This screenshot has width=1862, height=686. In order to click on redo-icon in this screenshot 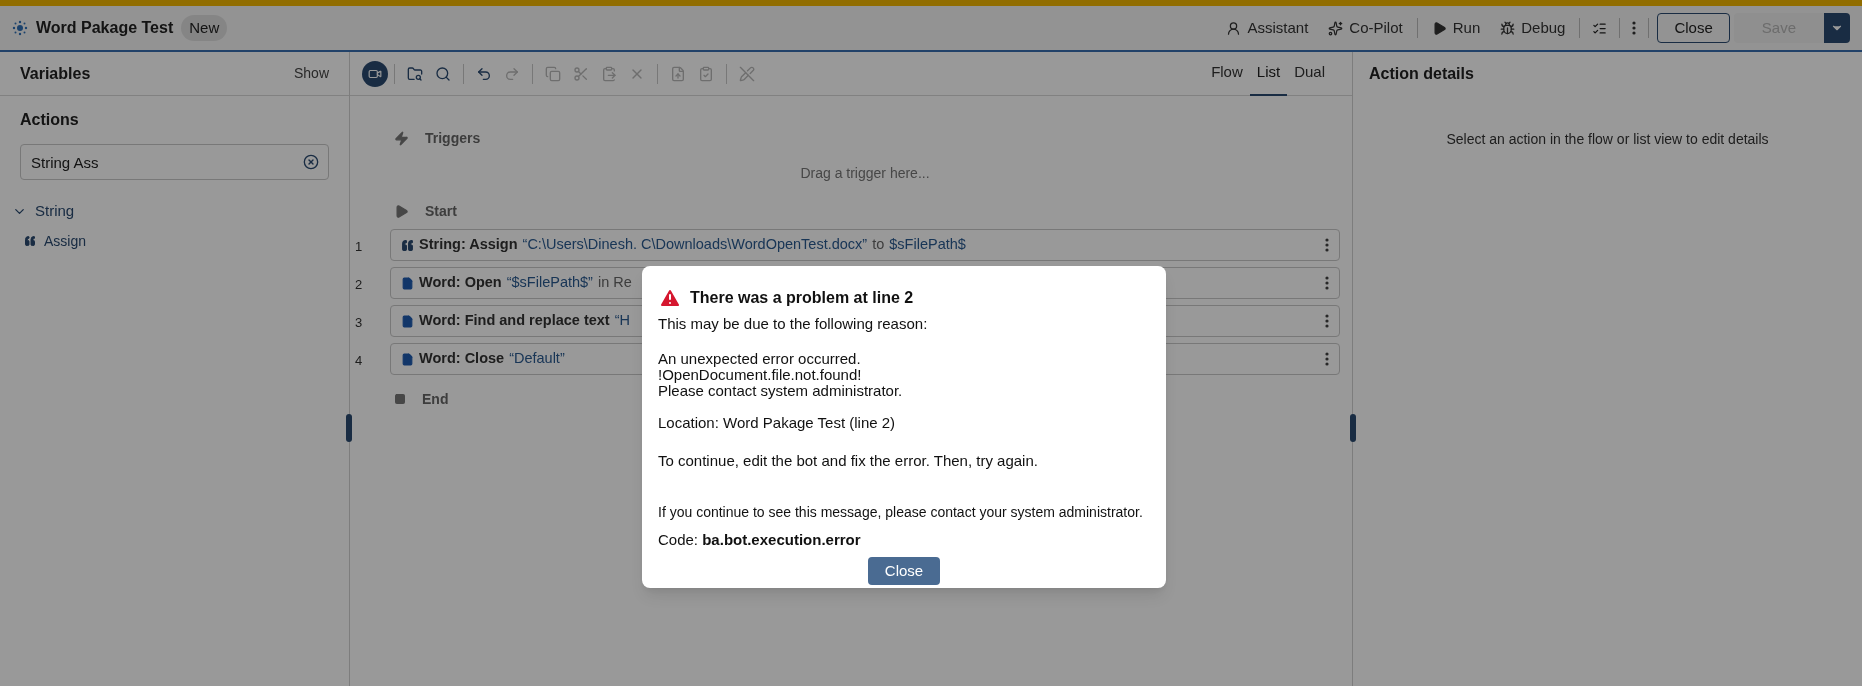, I will do `click(512, 73)`.